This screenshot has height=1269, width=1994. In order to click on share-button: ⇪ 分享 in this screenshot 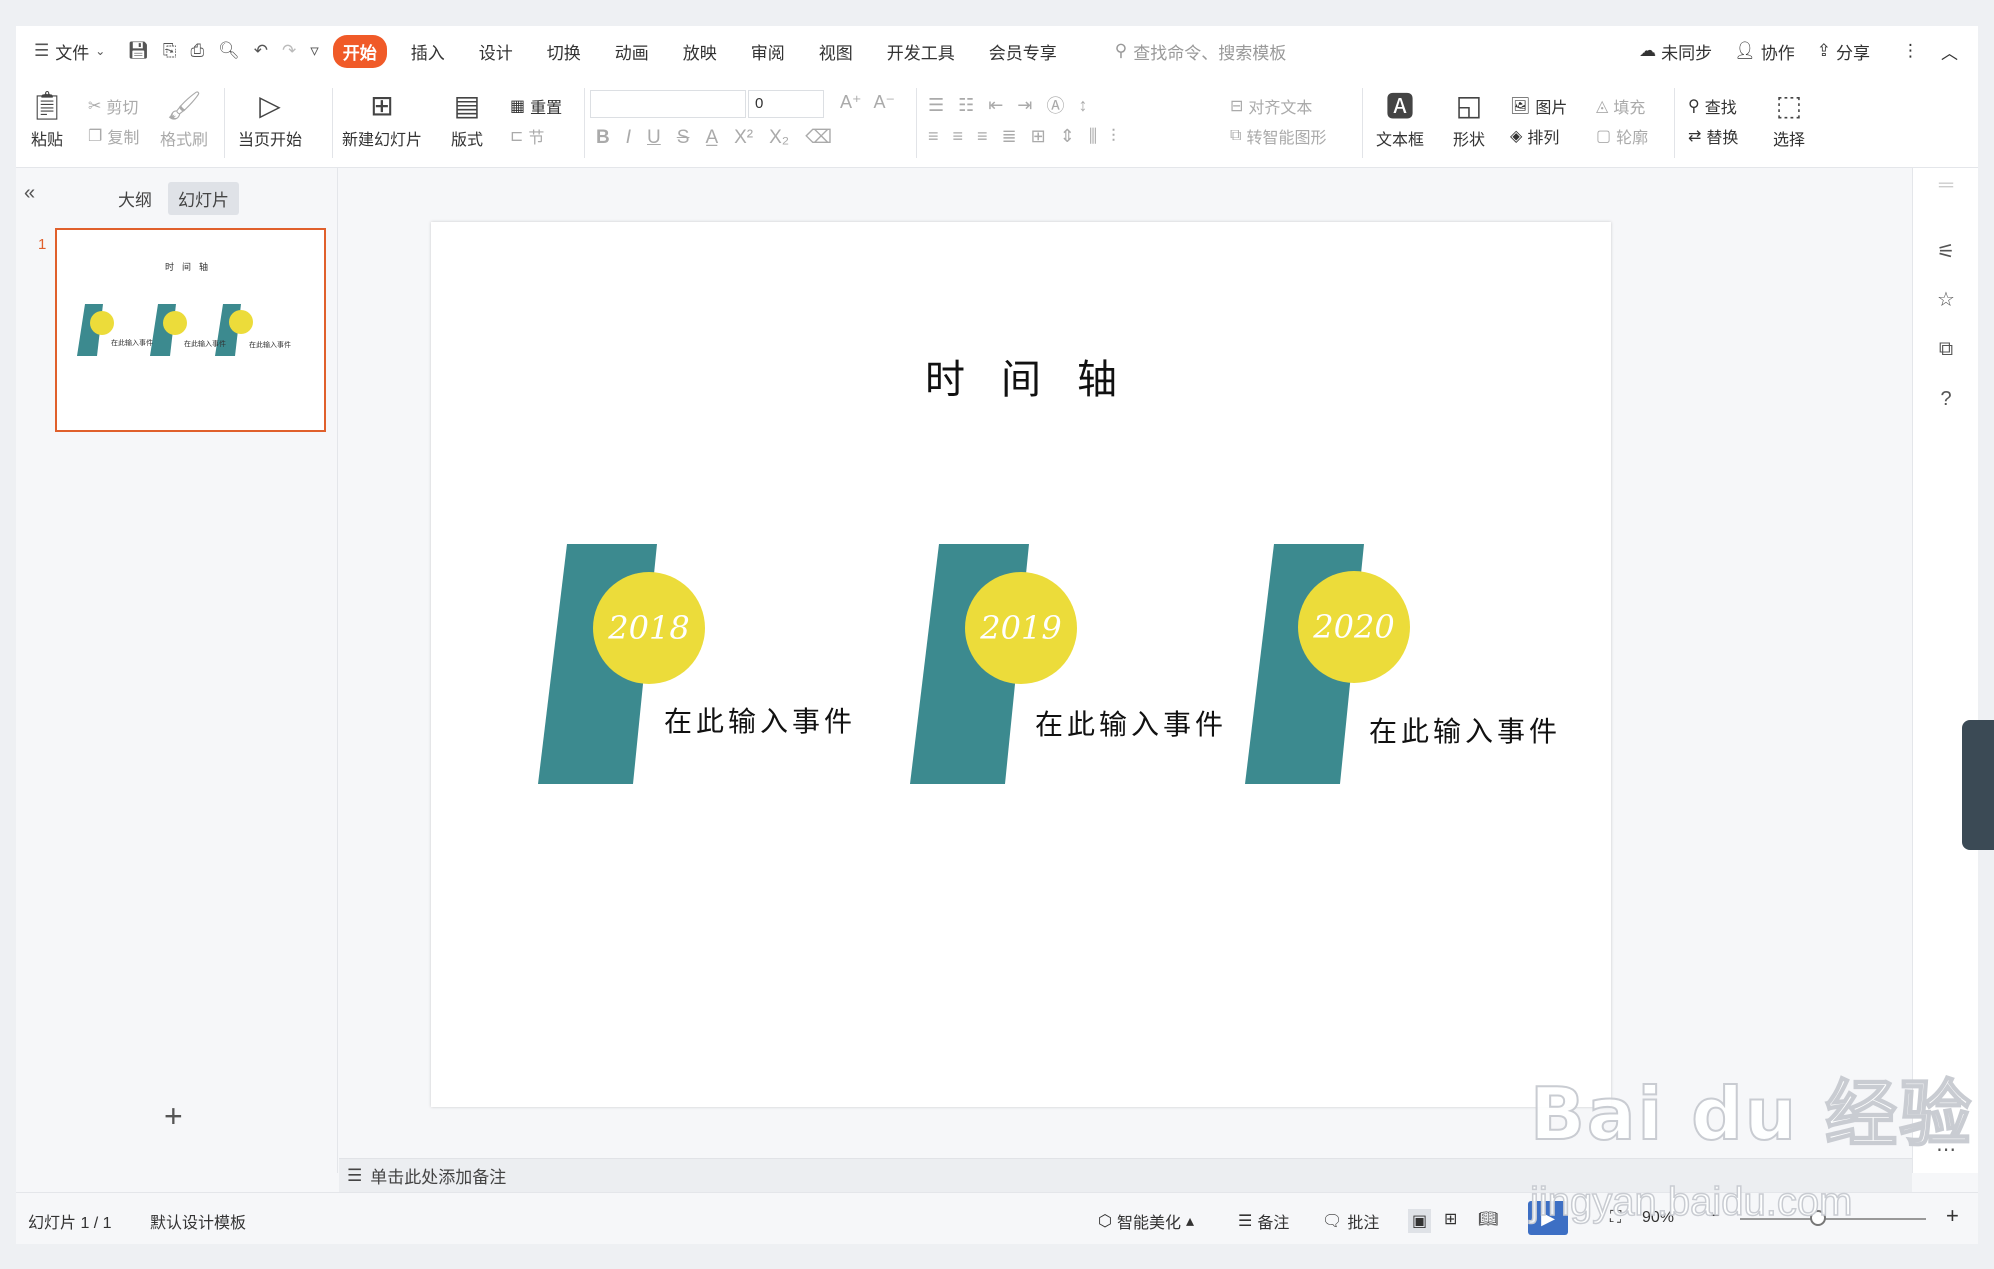, I will do `click(1843, 51)`.